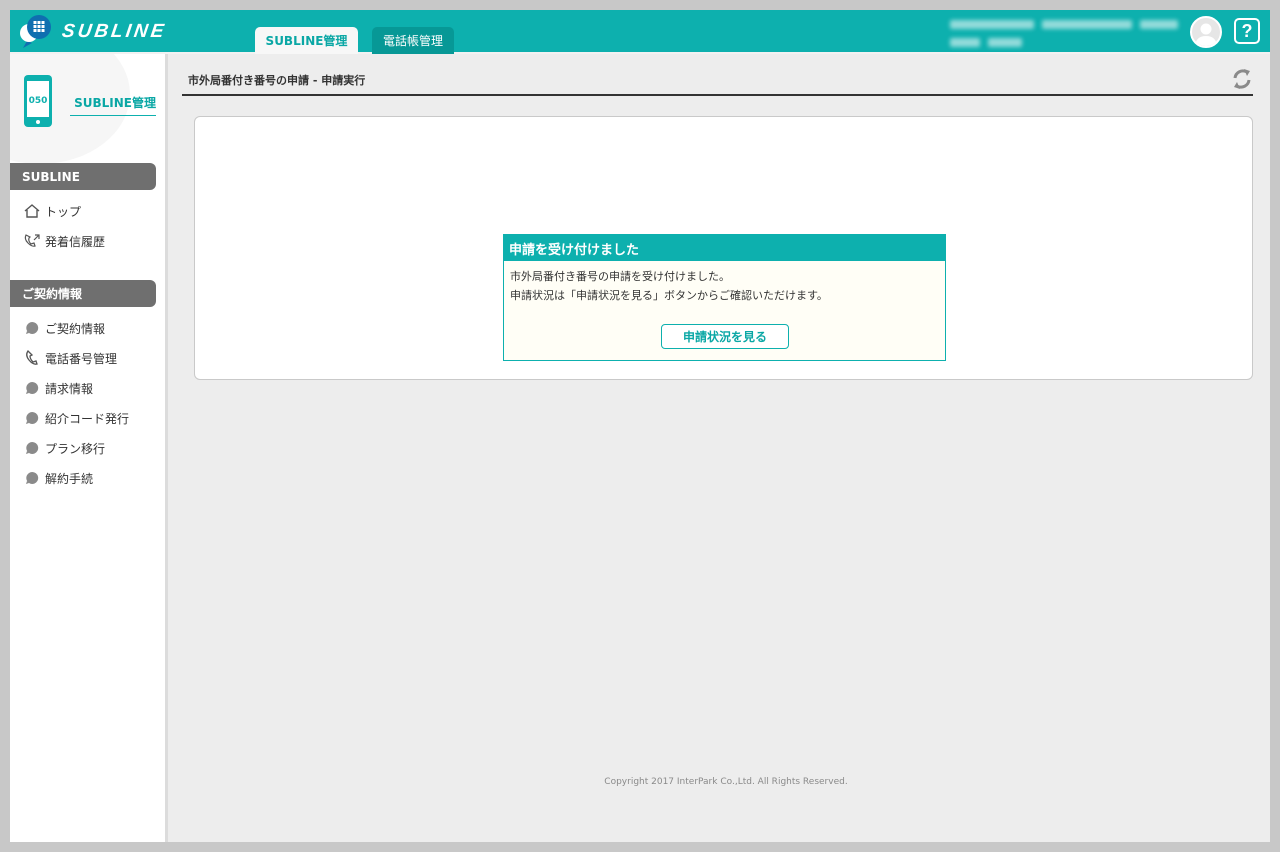 The image size is (1280, 852). Describe the element at coordinates (83, 293) in the screenshot. I see `section-heading-contract: ご契約情報` at that location.